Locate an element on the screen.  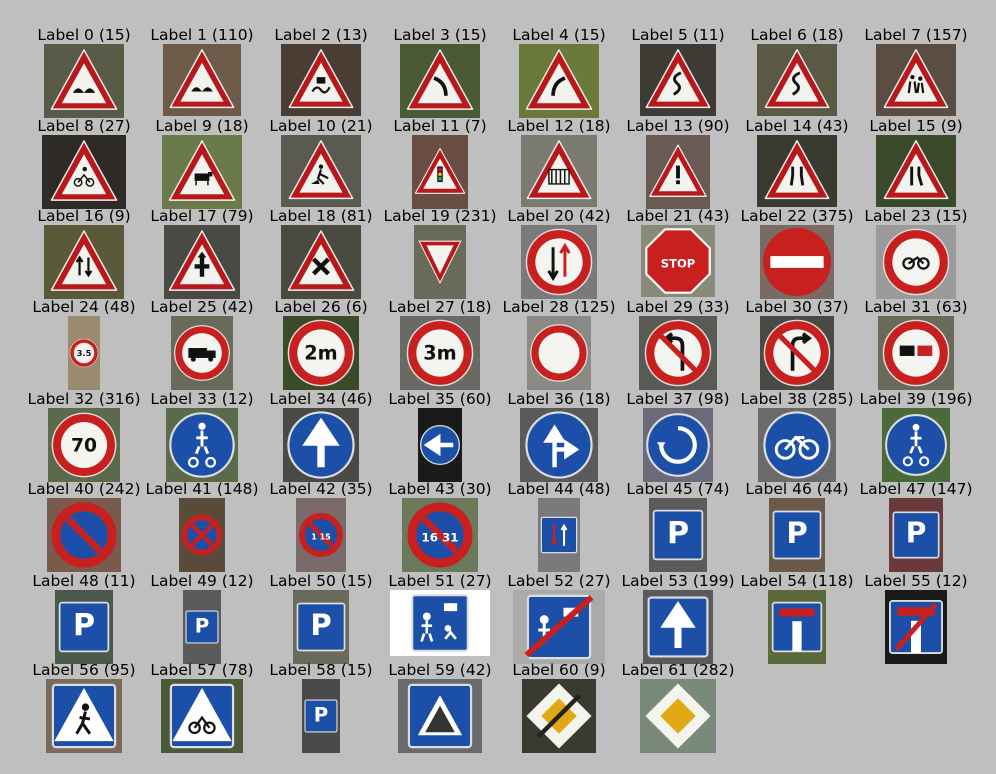
sign-label: Label 18 (81) is located at coordinates (321, 216).